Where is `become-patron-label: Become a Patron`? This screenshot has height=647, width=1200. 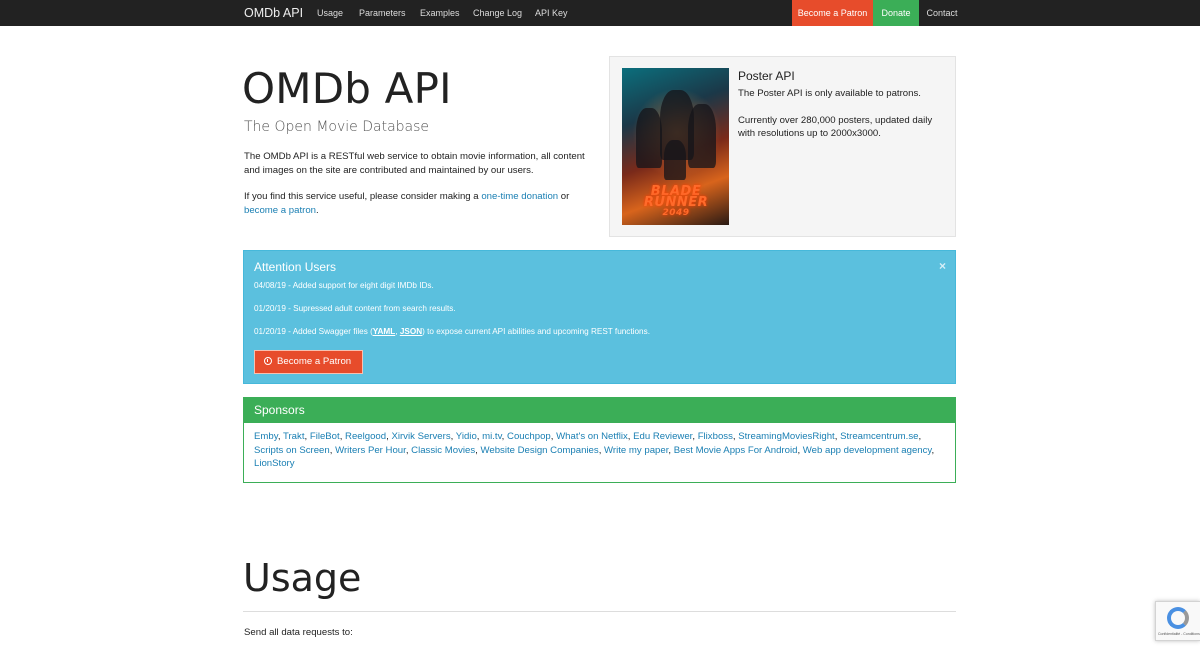
become-patron-label: Become a Patron is located at coordinates (314, 361).